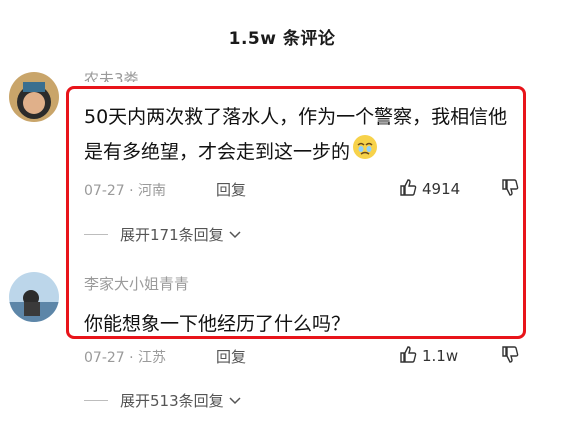 The width and height of the screenshot is (564, 430). I want to click on divider, so click(96, 400).